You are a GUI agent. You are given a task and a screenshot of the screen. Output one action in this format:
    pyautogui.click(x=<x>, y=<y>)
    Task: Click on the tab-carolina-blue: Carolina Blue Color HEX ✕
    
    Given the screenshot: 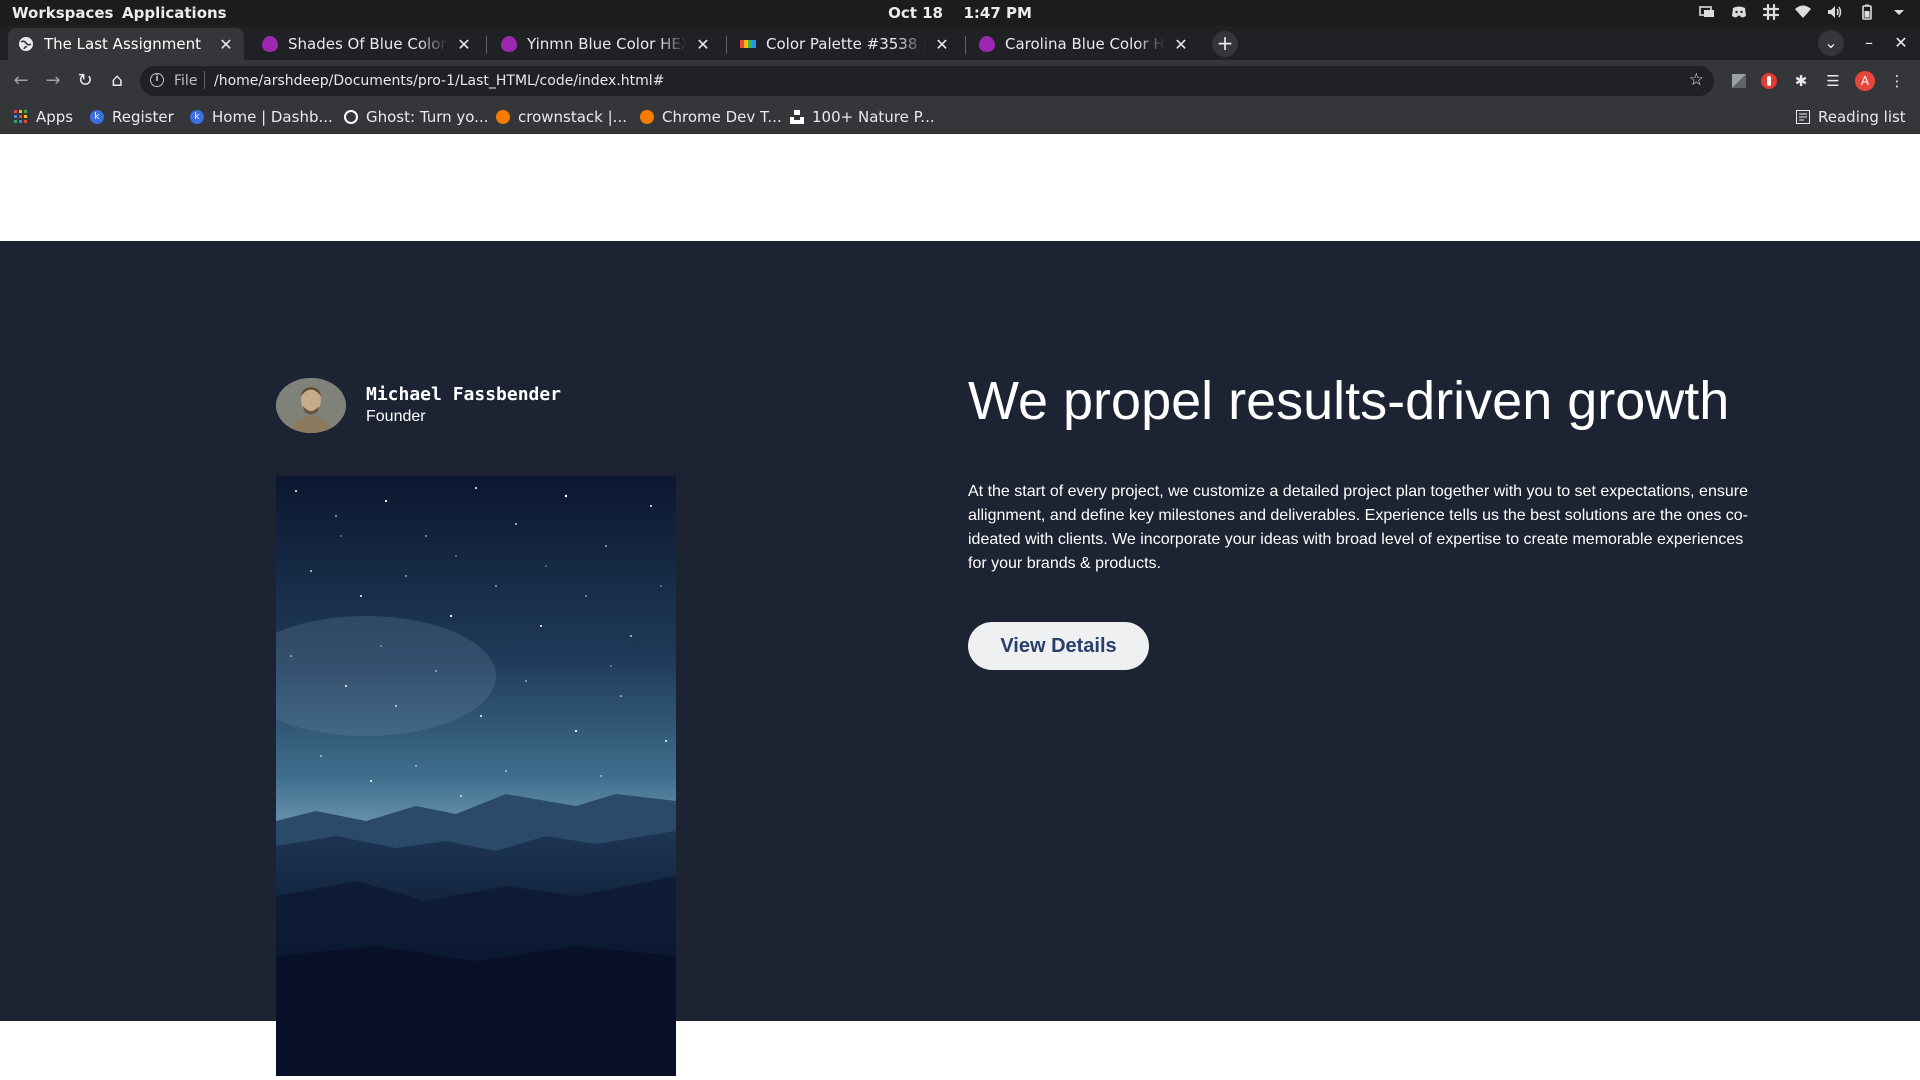 What is the action you would take?
    pyautogui.click(x=1084, y=44)
    